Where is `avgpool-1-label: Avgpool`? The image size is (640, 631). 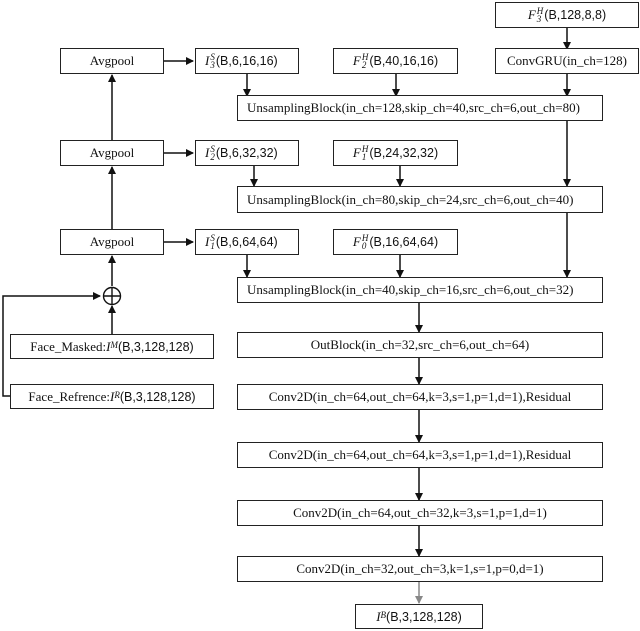
avgpool-1-label: Avgpool is located at coordinates (112, 241).